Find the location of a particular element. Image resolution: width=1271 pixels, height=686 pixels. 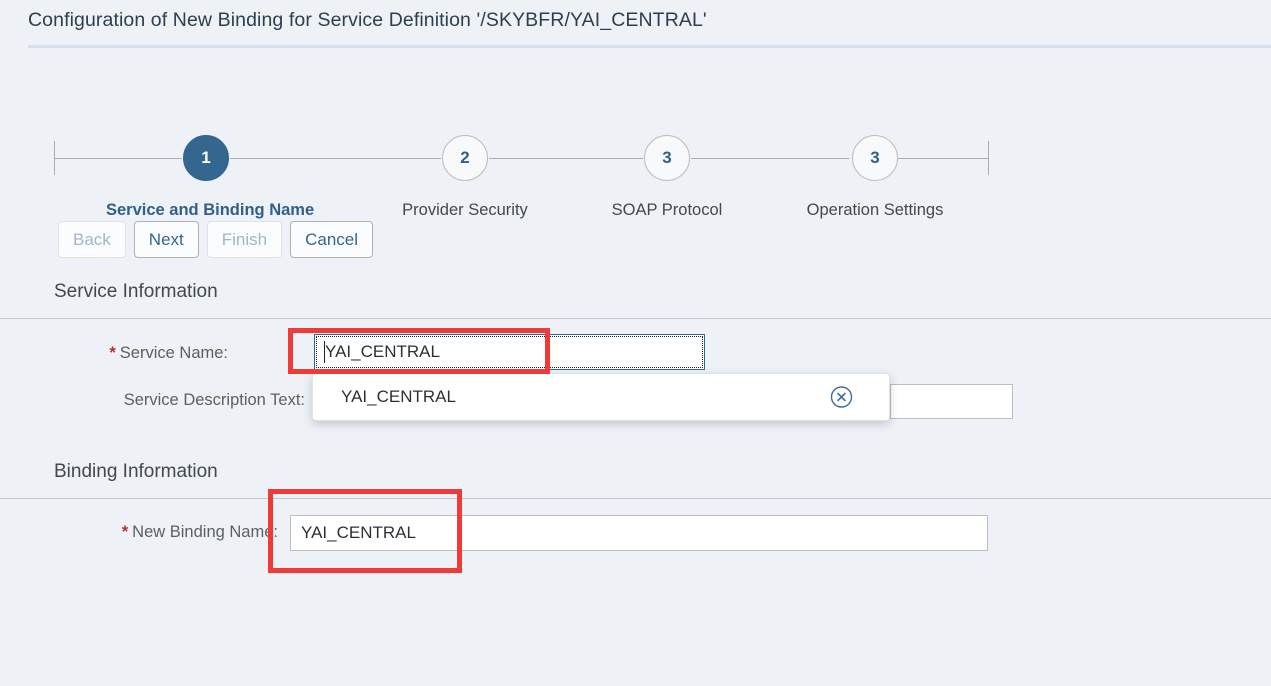

service-description-input is located at coordinates (951, 401).